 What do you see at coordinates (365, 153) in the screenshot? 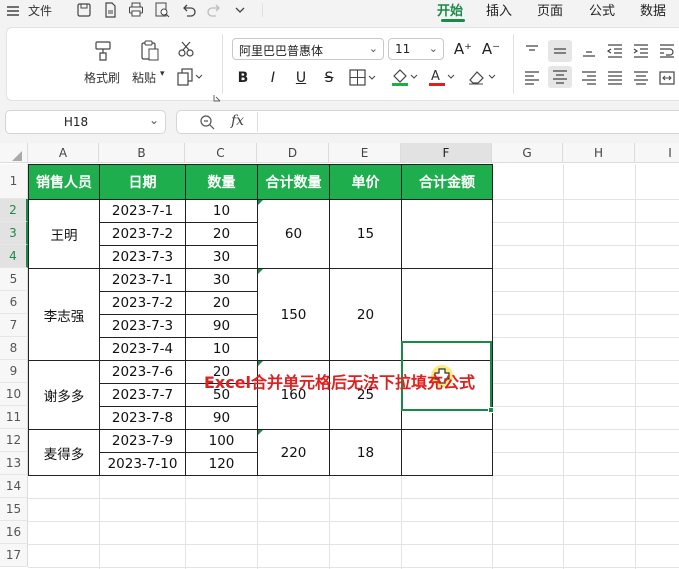
I see `column-header-e: E` at bounding box center [365, 153].